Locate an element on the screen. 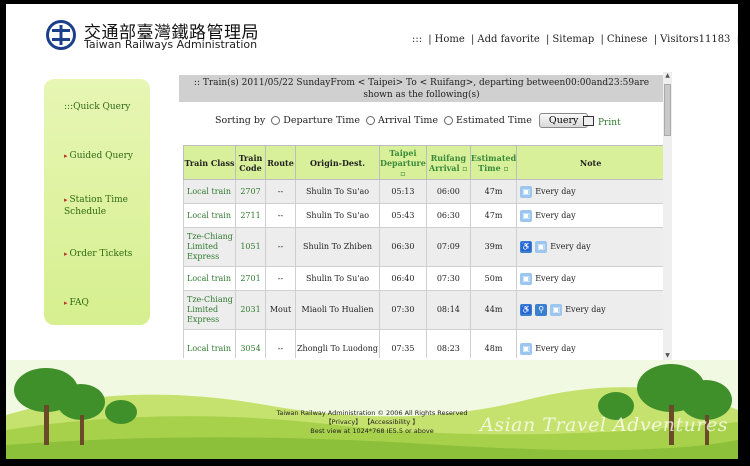 Image resolution: width=750 pixels, height=466 pixels. header-estimated-time: Estimated Time ▫ is located at coordinates (493, 162).